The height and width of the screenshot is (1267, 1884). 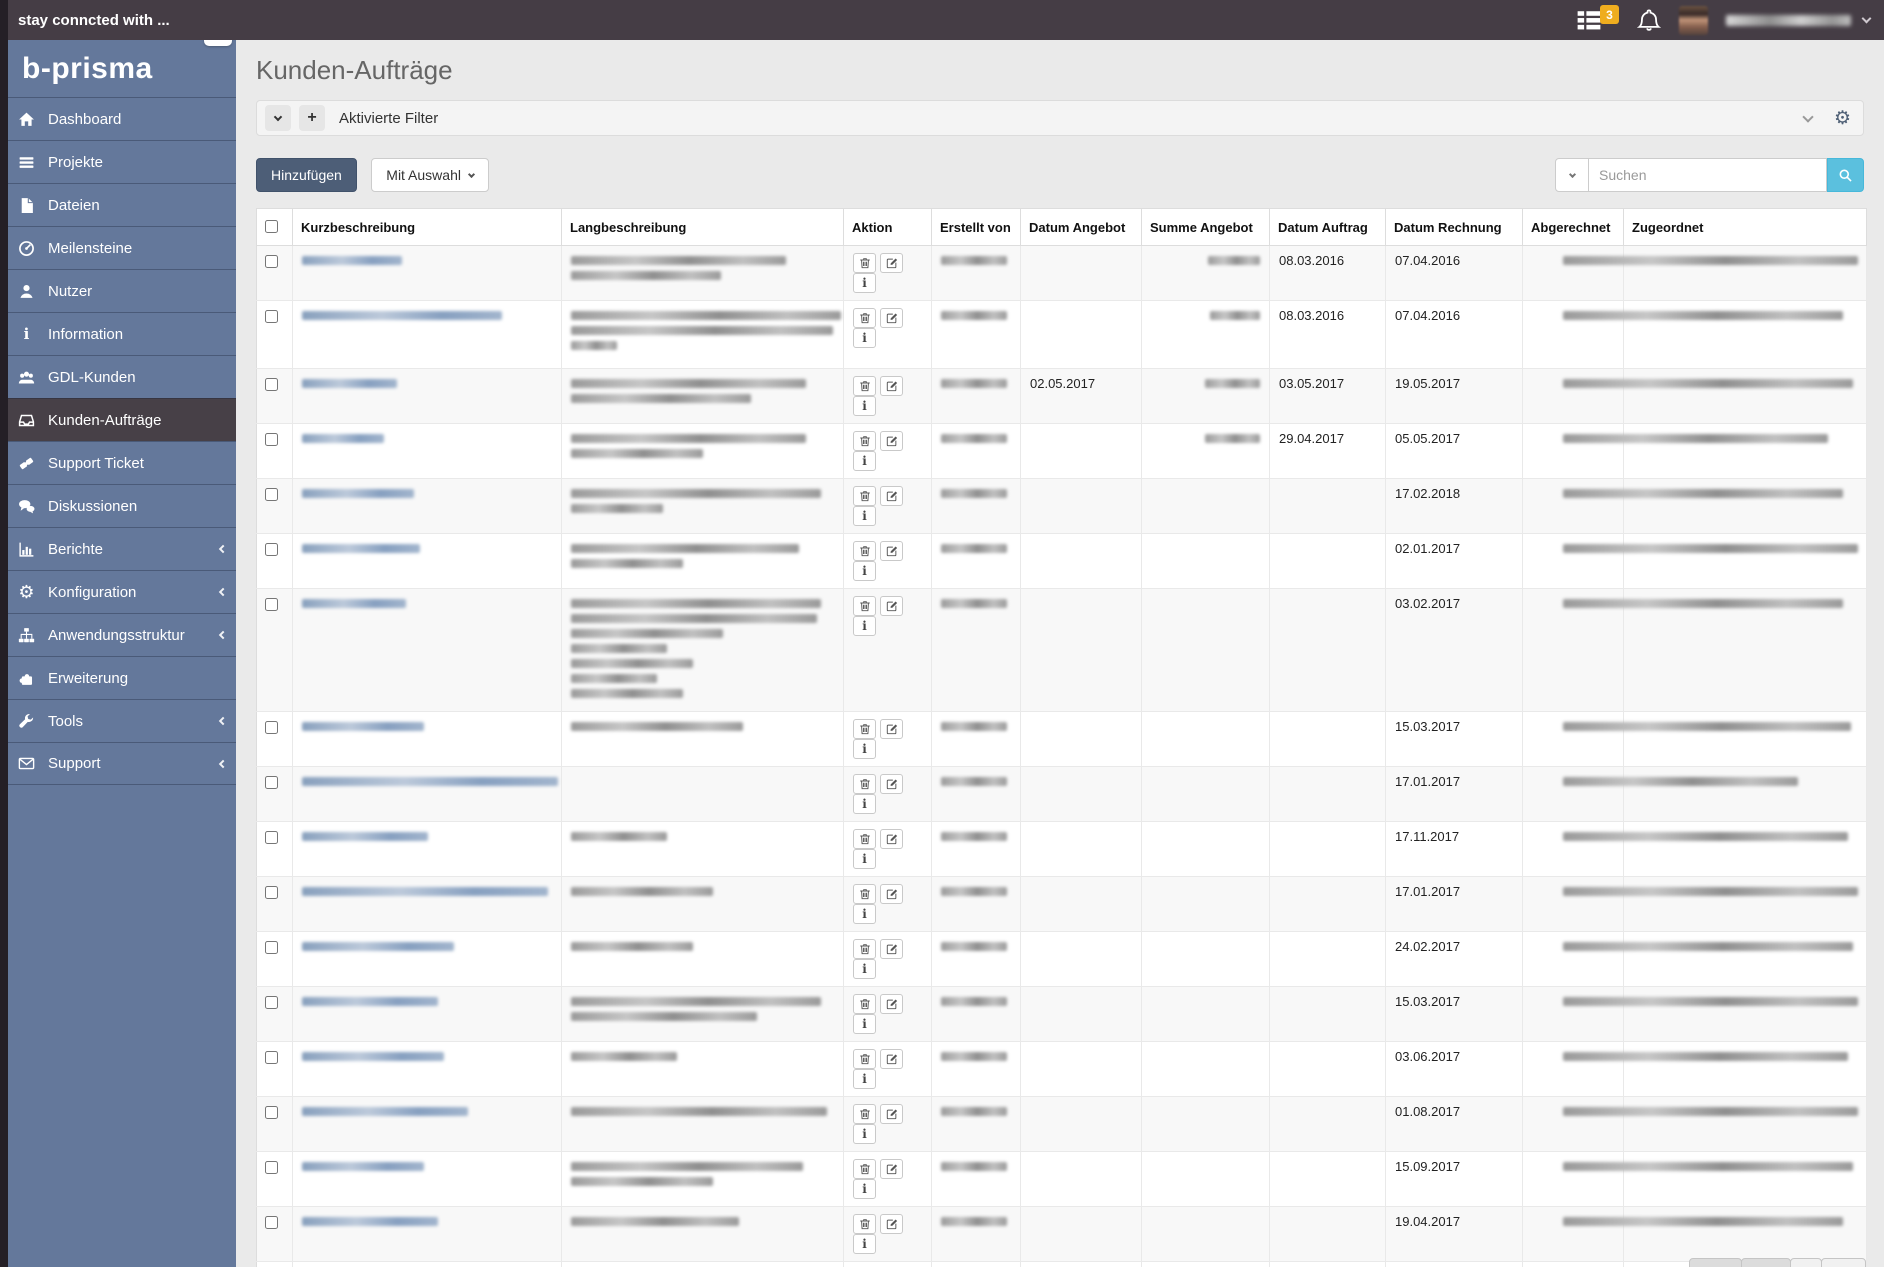 I want to click on search-button, so click(x=1845, y=175).